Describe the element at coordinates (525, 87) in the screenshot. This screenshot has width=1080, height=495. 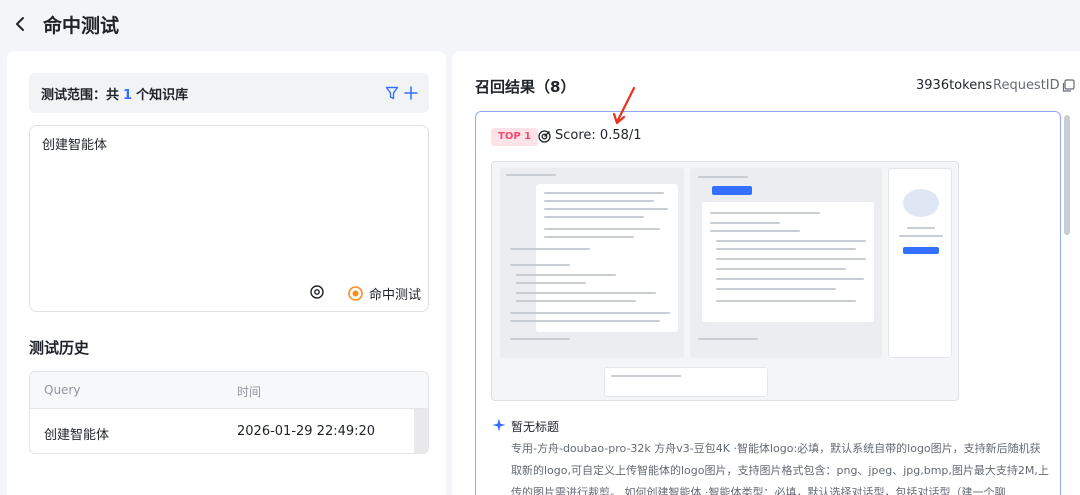
I see `result-title: 召回结果（8）` at that location.